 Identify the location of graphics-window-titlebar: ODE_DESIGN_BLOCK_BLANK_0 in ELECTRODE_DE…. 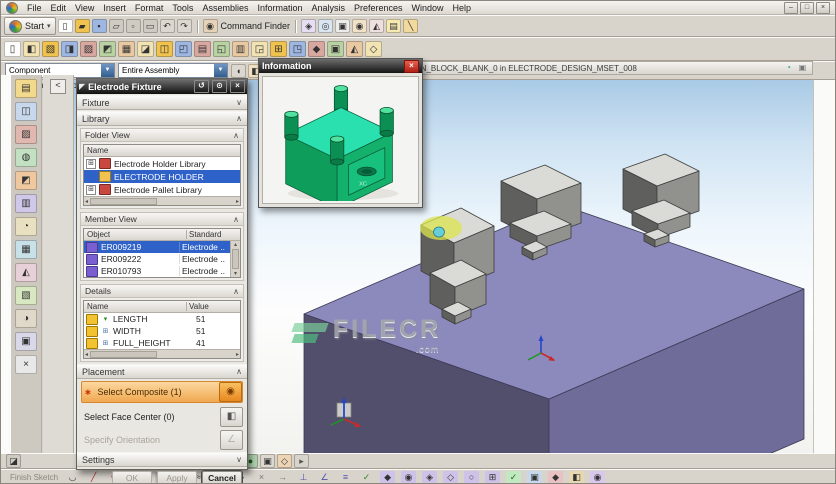
(591, 68).